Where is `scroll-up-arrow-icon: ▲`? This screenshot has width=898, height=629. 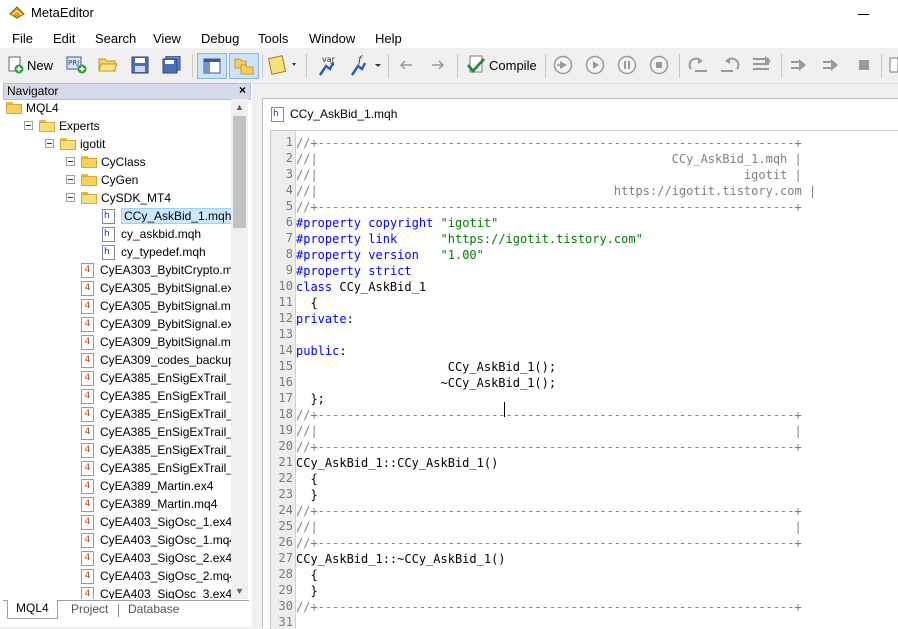 scroll-up-arrow-icon: ▲ is located at coordinates (239, 107).